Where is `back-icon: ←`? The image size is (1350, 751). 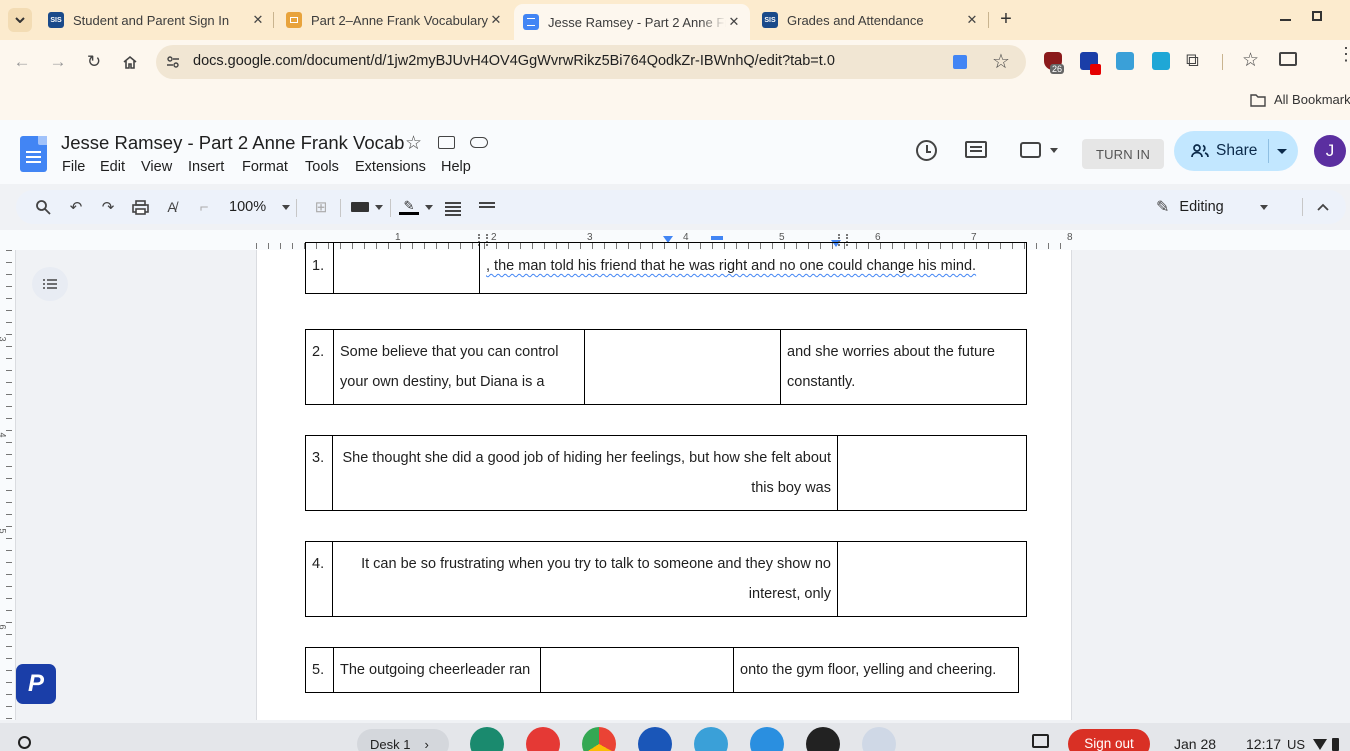 back-icon: ← is located at coordinates (22, 62).